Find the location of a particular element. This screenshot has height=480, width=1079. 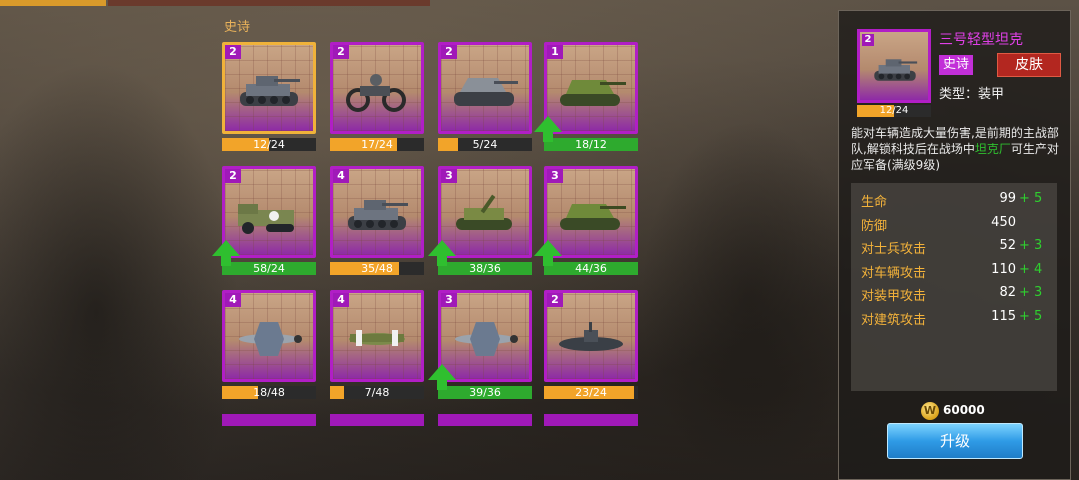

stat-value: 99 is located at coordinates (1007, 198).